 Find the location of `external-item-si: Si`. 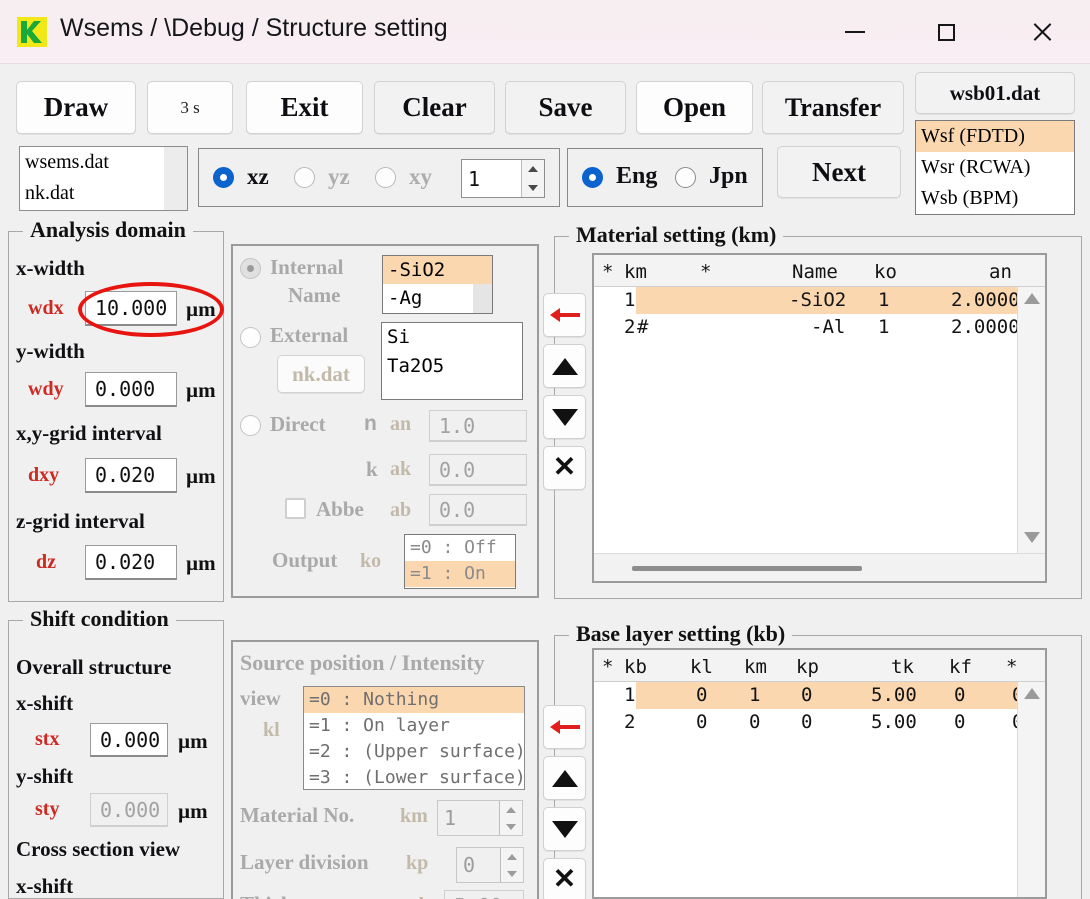

external-item-si: Si is located at coordinates (452, 337).